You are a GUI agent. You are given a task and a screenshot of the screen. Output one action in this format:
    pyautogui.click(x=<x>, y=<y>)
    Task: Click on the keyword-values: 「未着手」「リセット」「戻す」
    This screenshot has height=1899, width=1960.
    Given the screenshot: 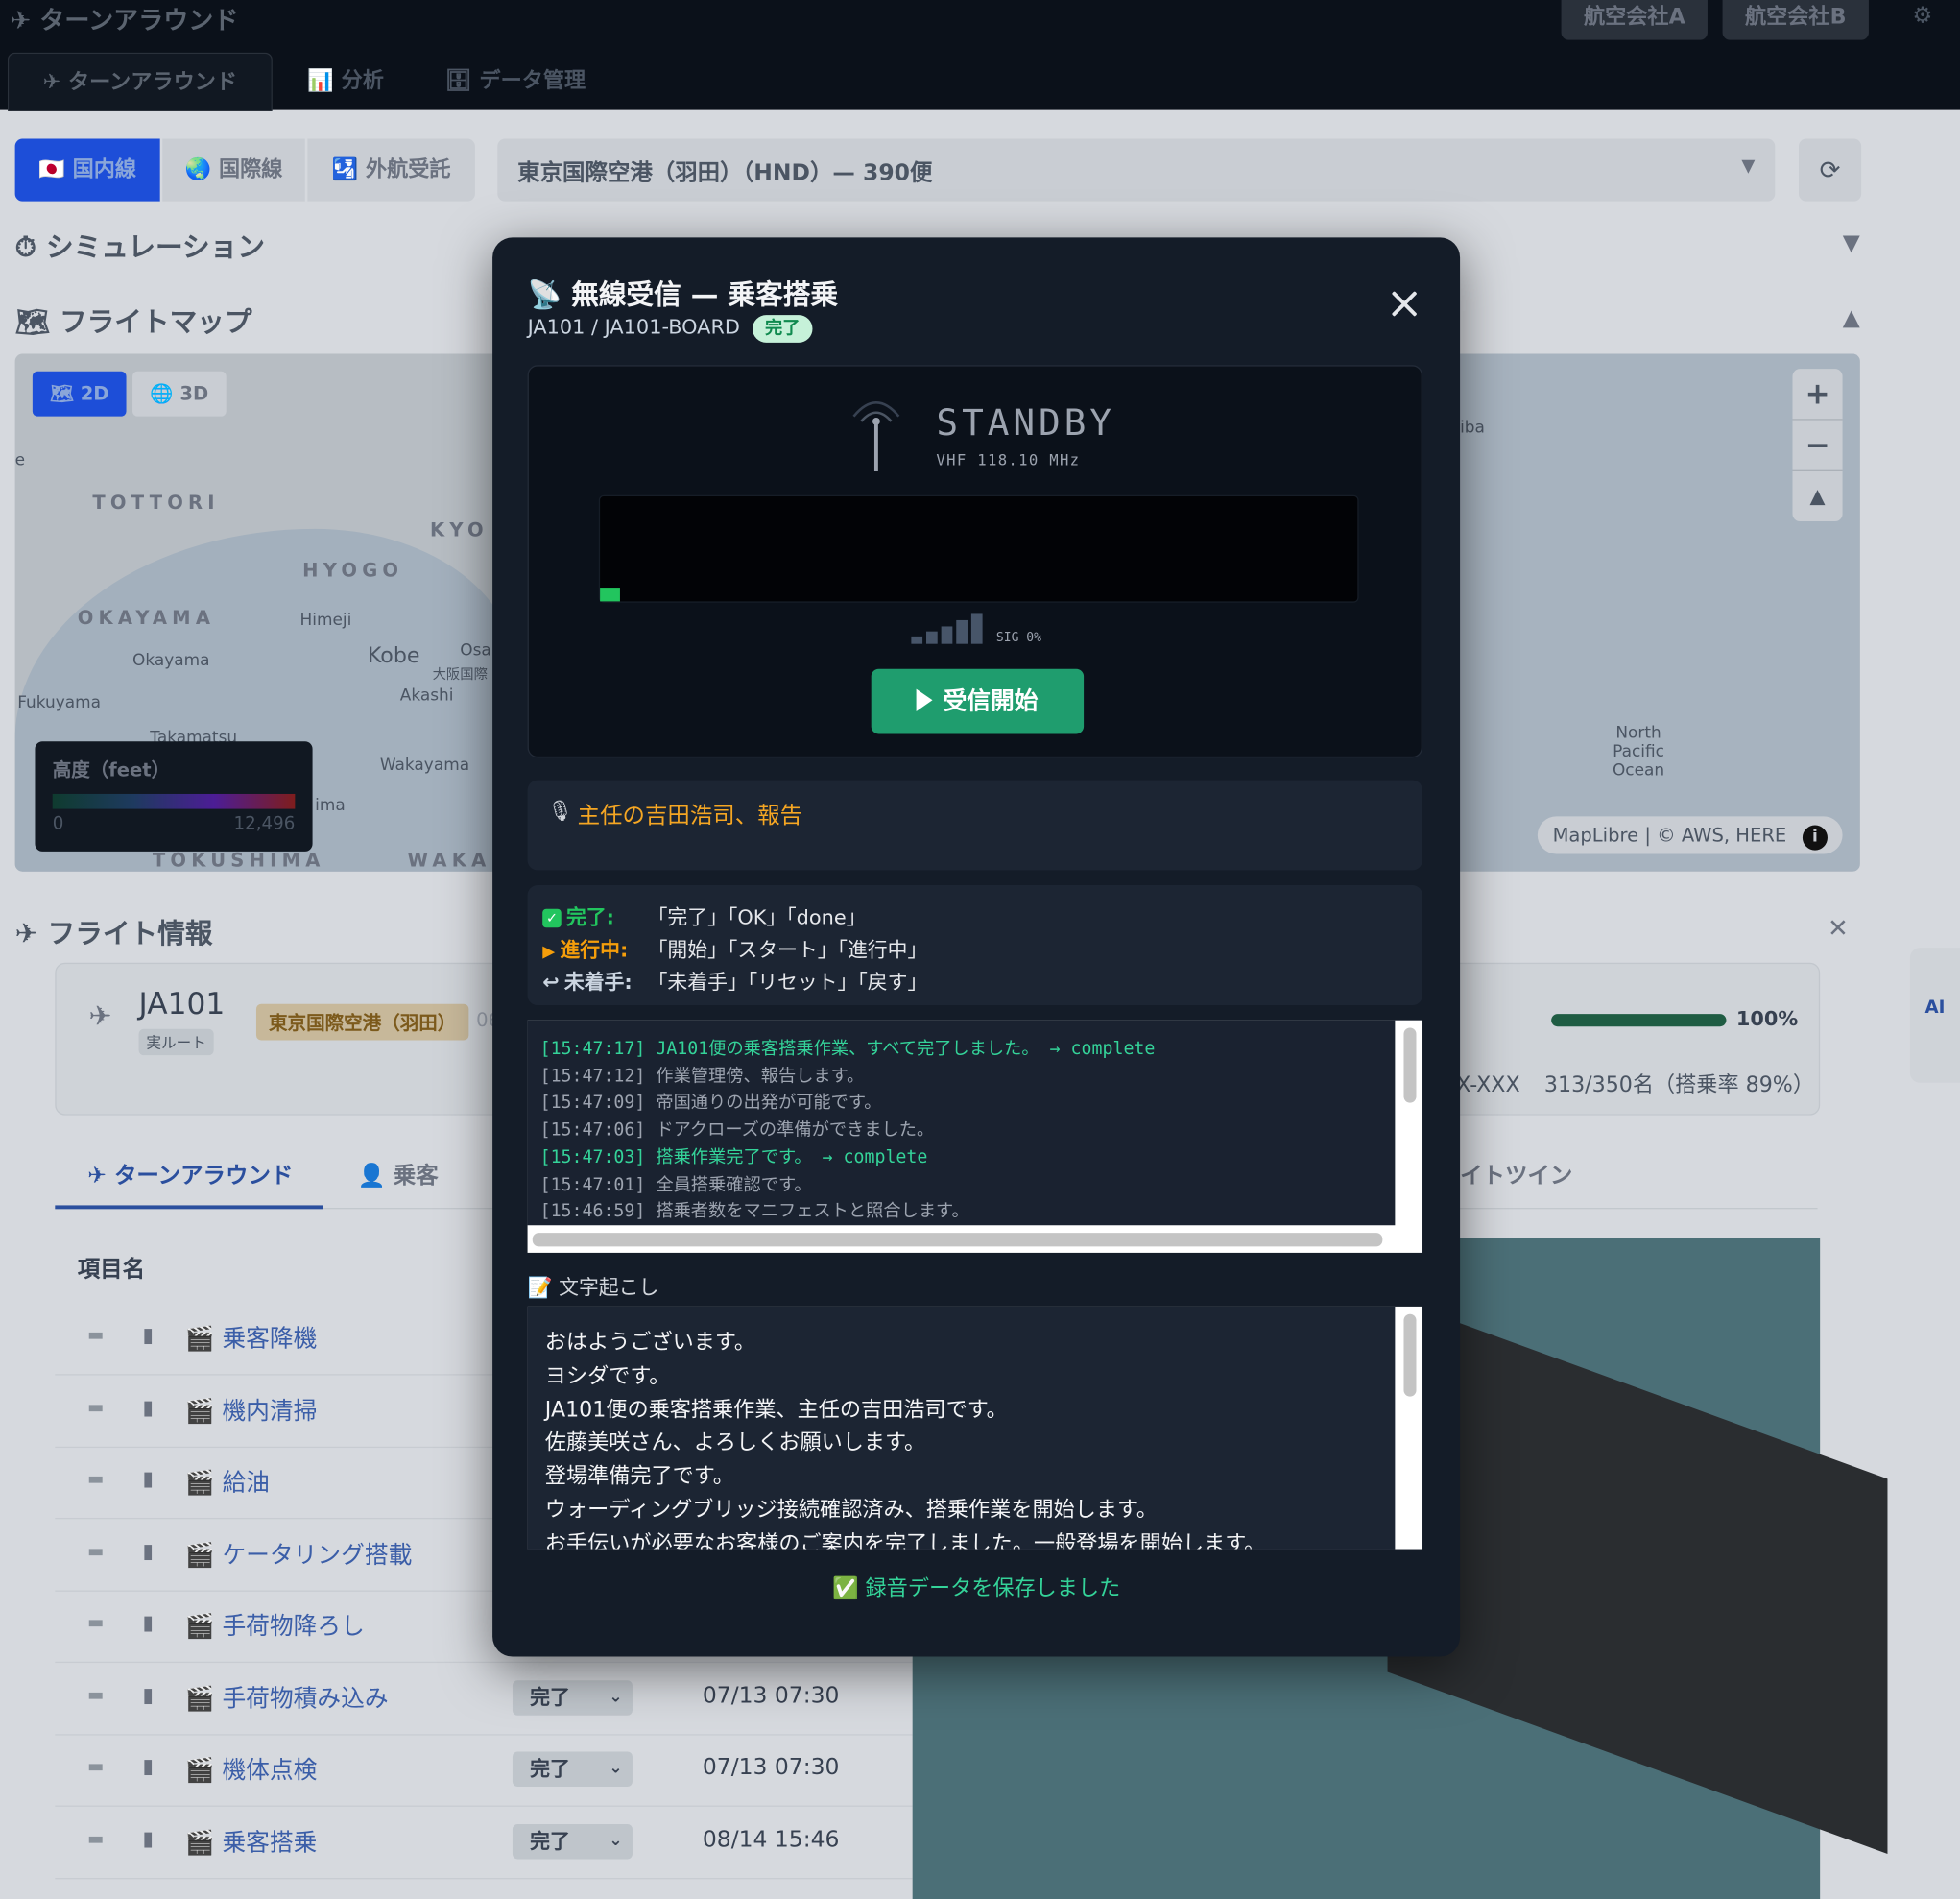 What is the action you would take?
    pyautogui.click(x=787, y=982)
    